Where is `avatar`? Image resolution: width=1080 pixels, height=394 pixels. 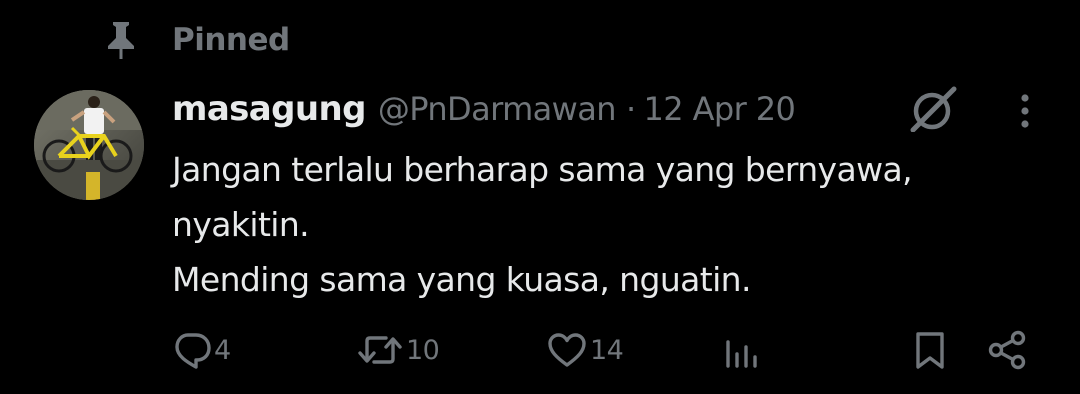
avatar is located at coordinates (89, 145).